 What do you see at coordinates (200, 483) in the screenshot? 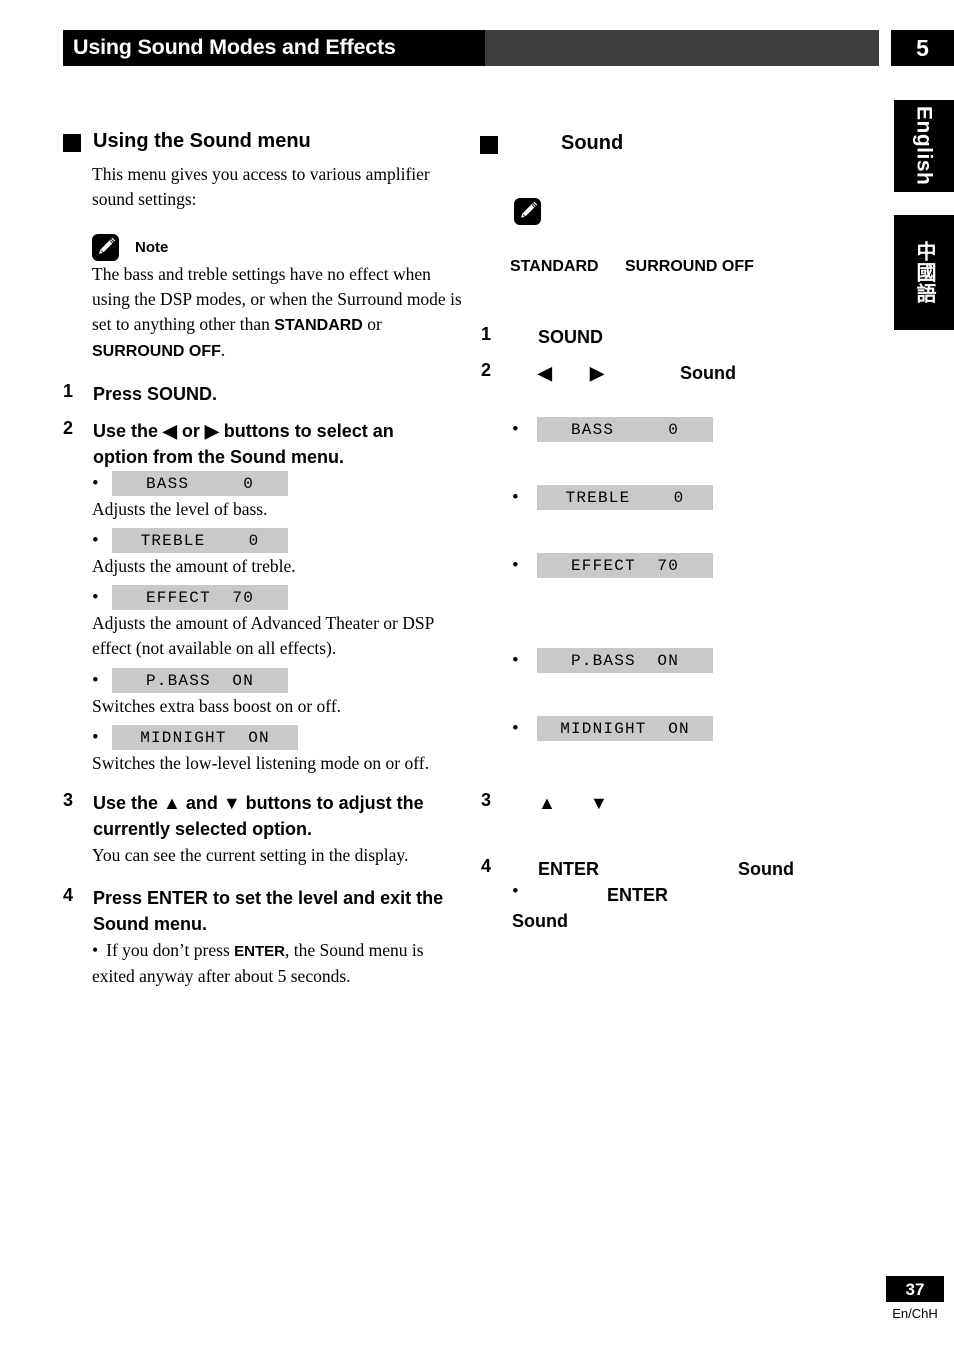
I see `lcd-display-bass: BASS 0` at bounding box center [200, 483].